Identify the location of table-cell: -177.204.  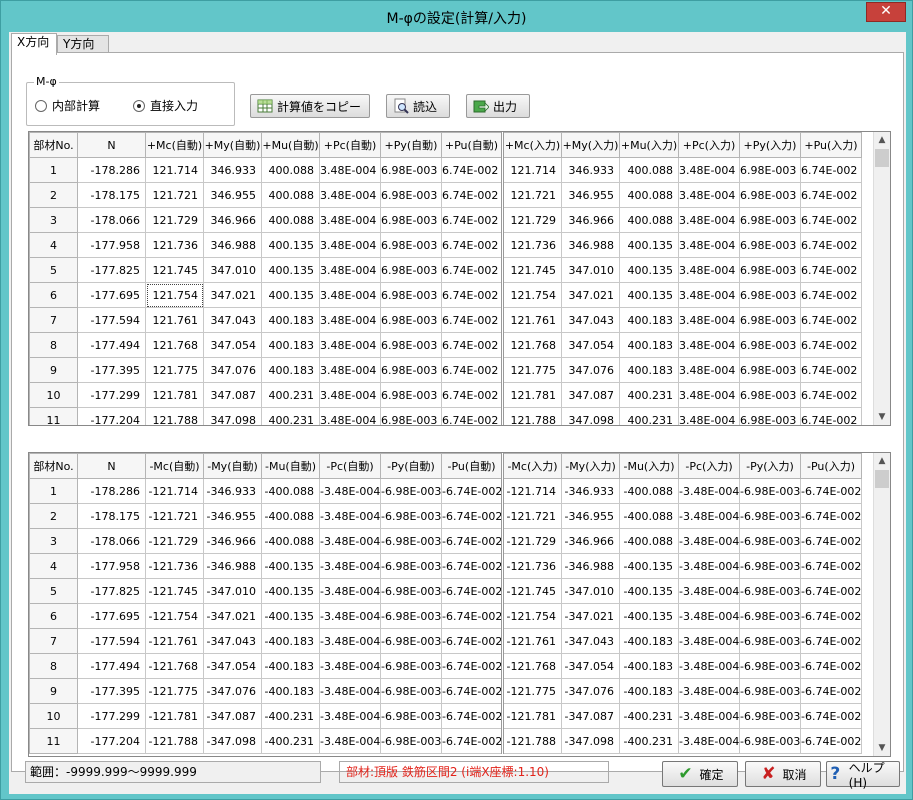
(111, 416).